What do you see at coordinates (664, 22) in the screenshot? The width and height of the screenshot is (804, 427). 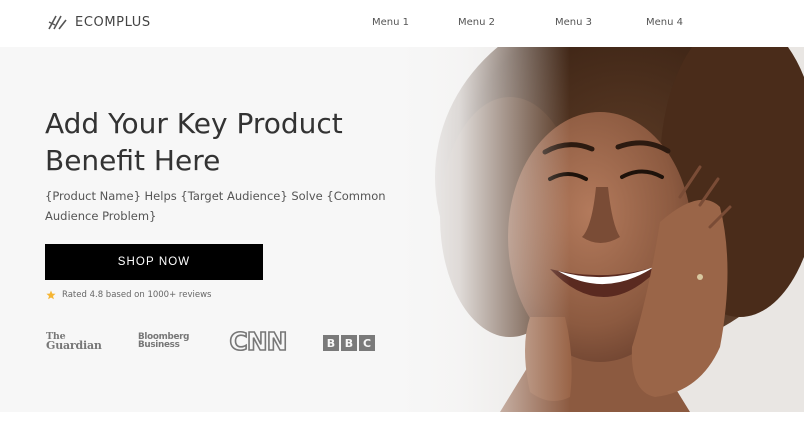 I see `nav-item-menu-4: Menu 4` at bounding box center [664, 22].